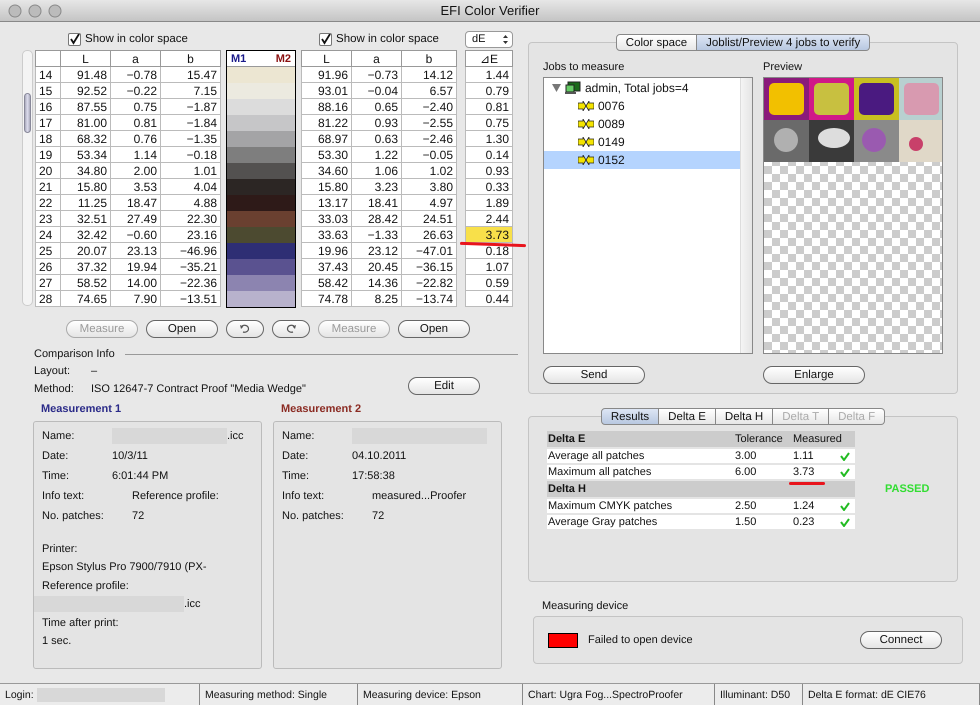 The height and width of the screenshot is (705, 980). I want to click on redo-button, so click(291, 329).